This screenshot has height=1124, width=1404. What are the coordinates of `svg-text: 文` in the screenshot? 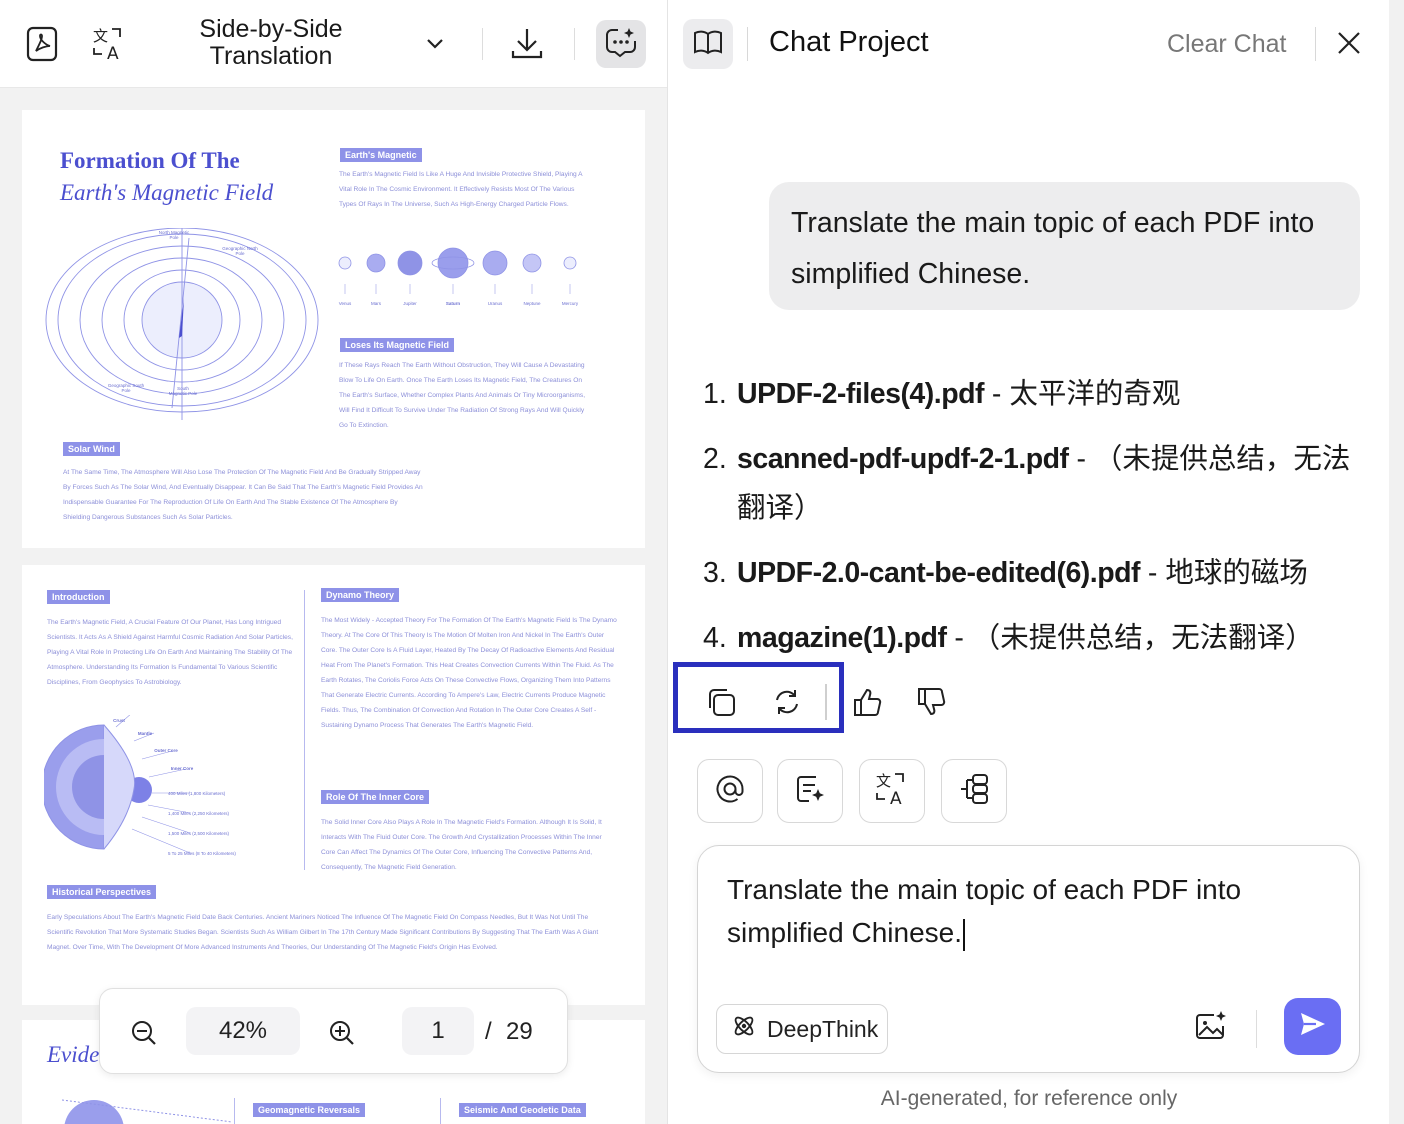 It's located at (883, 781).